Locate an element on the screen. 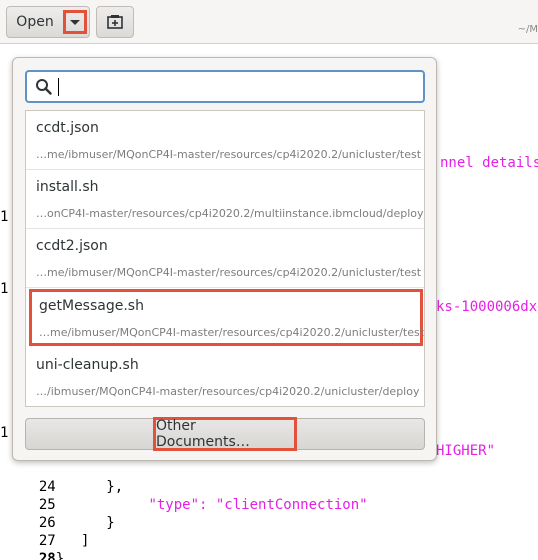 The width and height of the screenshot is (538, 560). window-subtitle-path: ~/M is located at coordinates (527, 29).